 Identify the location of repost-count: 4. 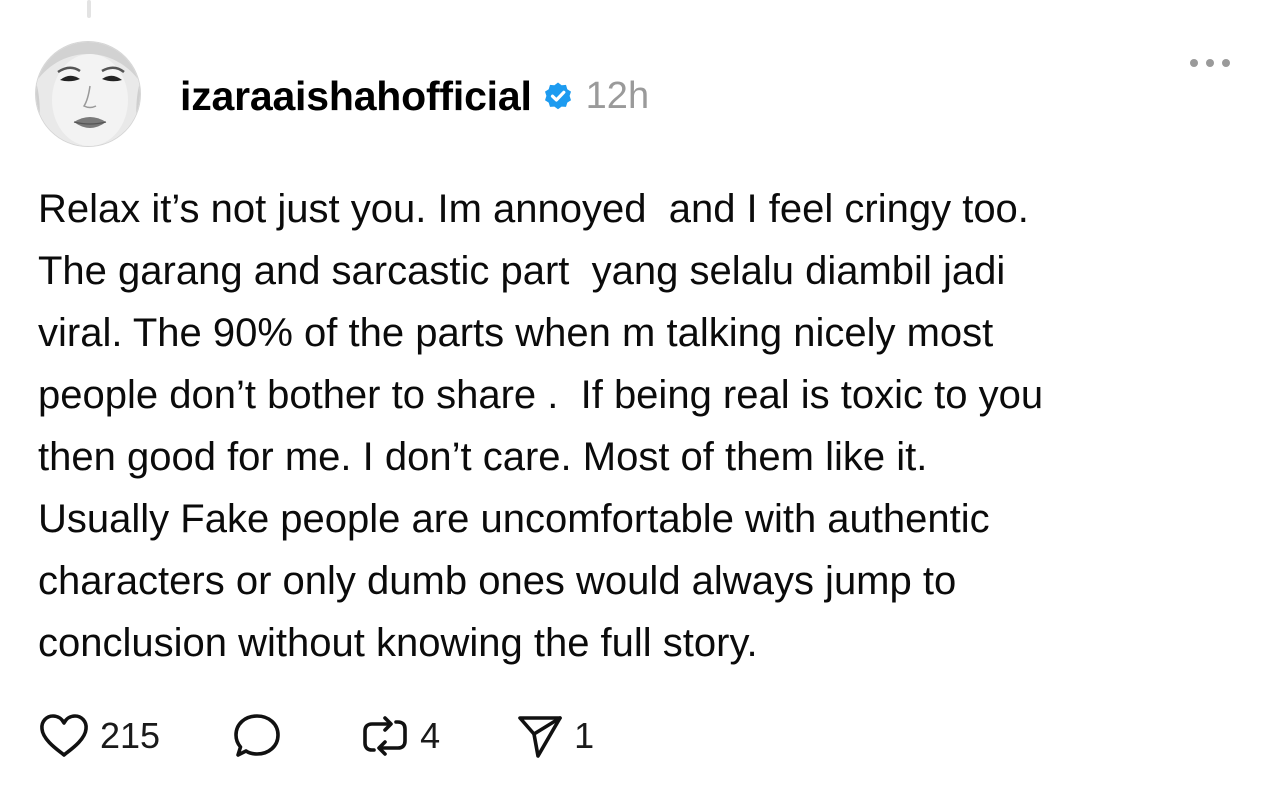
(430, 735).